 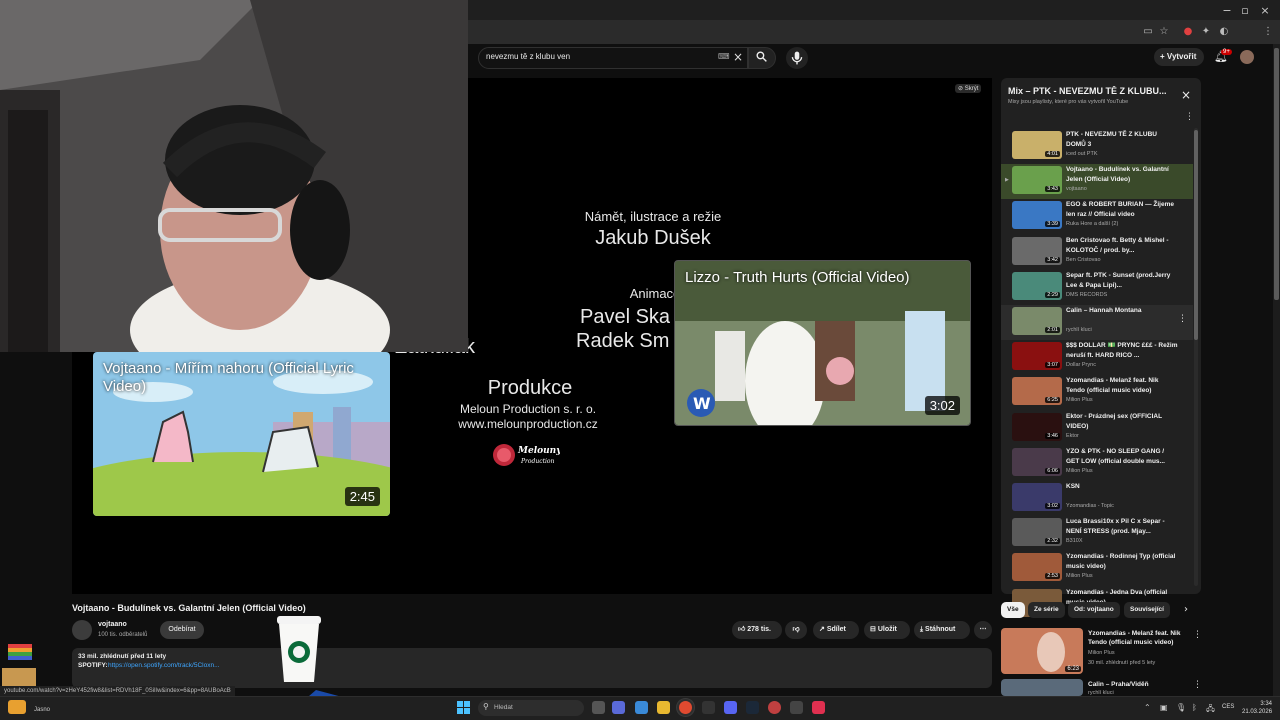 What do you see at coordinates (1079, 470) in the screenshot?
I see `playlist-item-channel: Milion Plus` at bounding box center [1079, 470].